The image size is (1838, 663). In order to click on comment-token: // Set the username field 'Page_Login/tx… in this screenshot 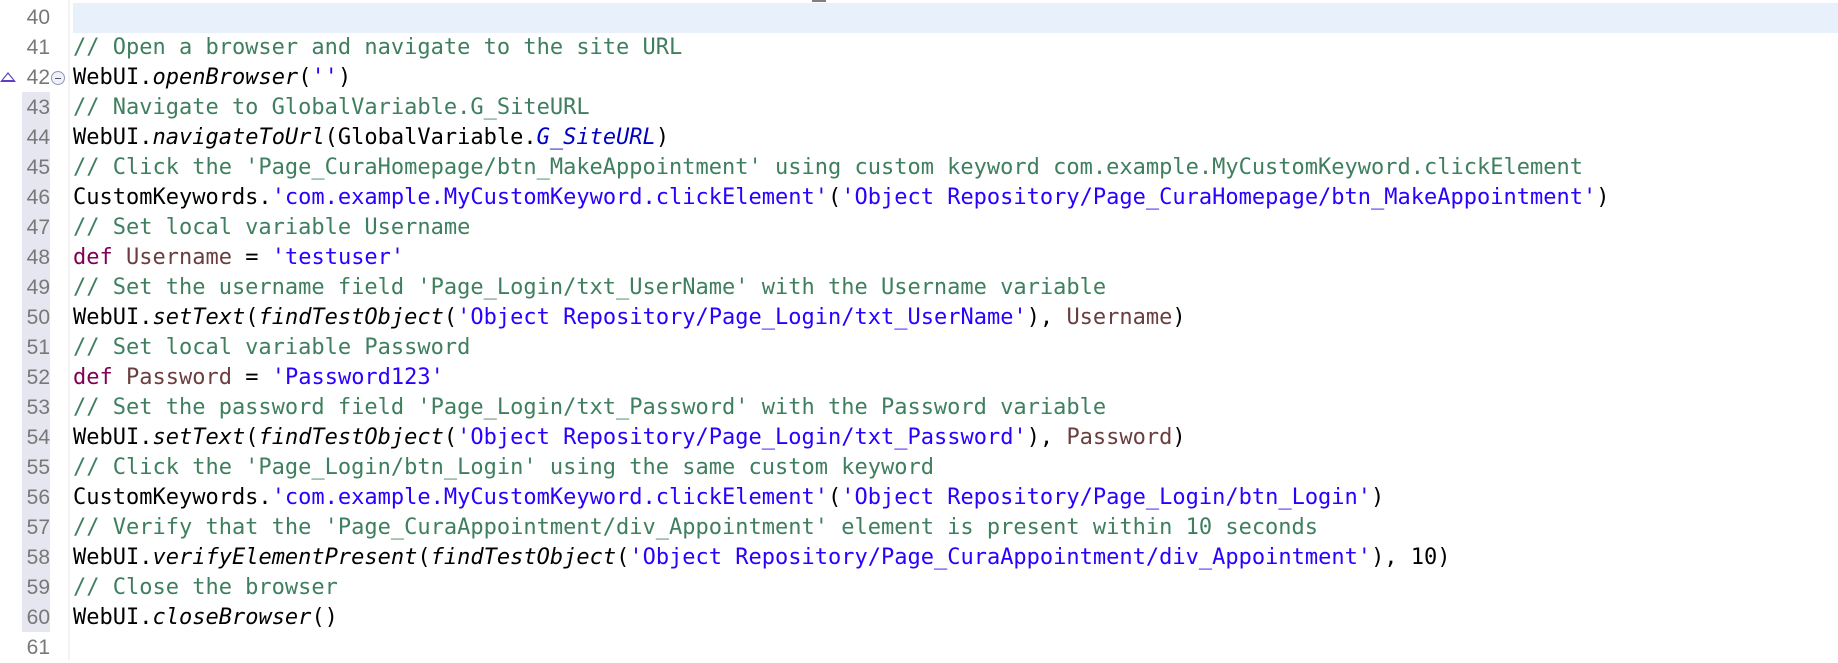, I will do `click(590, 287)`.